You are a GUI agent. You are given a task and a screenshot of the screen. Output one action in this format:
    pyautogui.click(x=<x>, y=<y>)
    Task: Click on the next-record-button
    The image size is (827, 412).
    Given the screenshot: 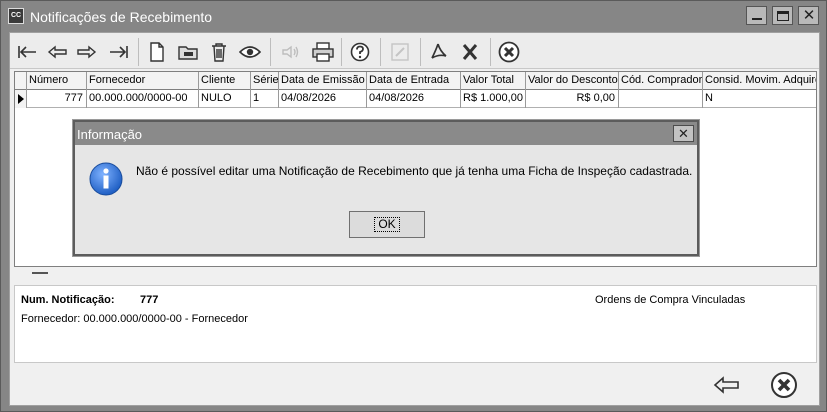 What is the action you would take?
    pyautogui.click(x=87, y=52)
    